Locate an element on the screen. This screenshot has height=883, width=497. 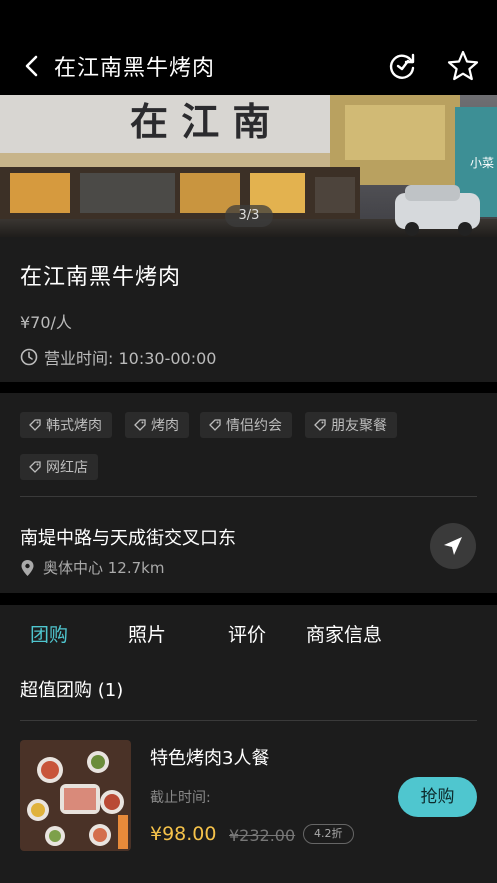
tag-item: 网红店 is located at coordinates (59, 467).